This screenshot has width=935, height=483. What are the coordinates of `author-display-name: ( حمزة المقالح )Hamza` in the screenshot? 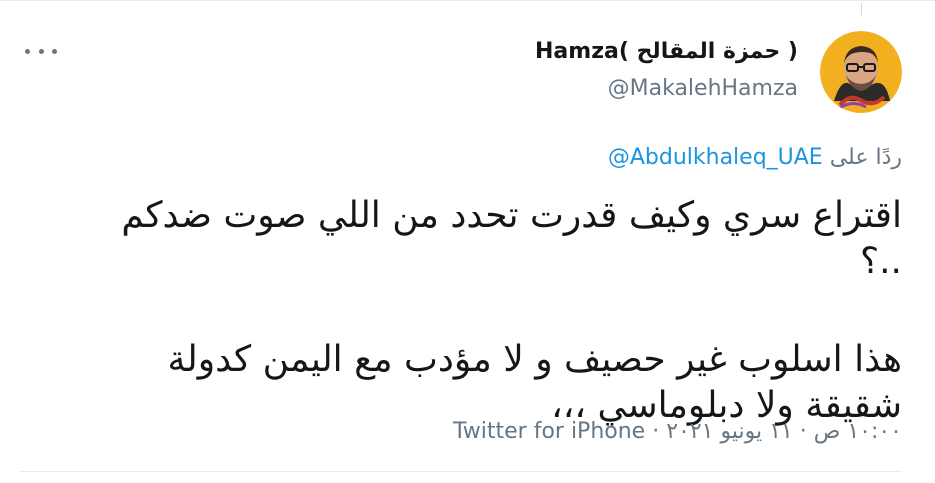 It's located at (666, 52).